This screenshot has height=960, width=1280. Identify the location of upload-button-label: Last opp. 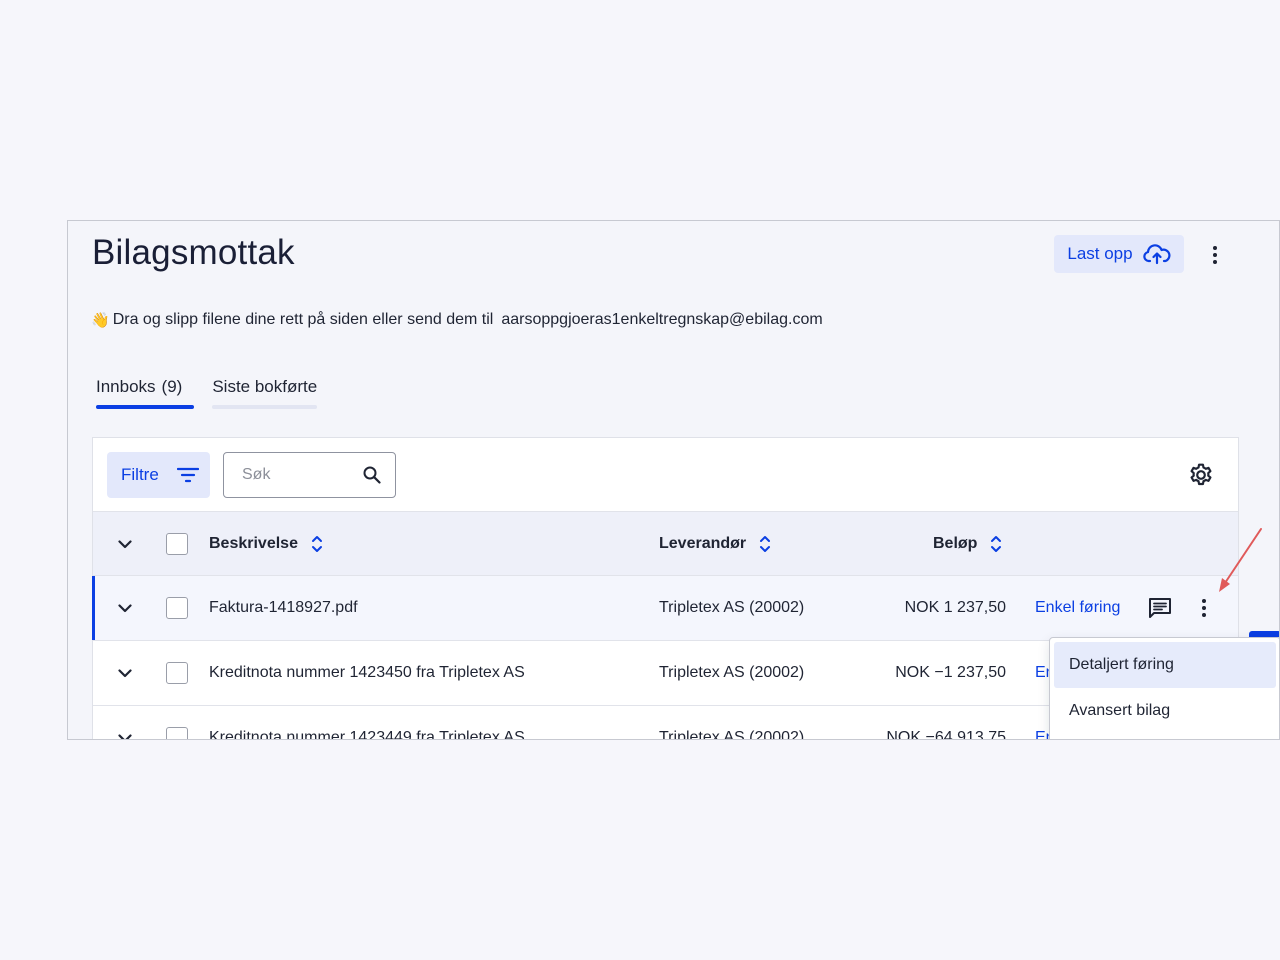
(1100, 253).